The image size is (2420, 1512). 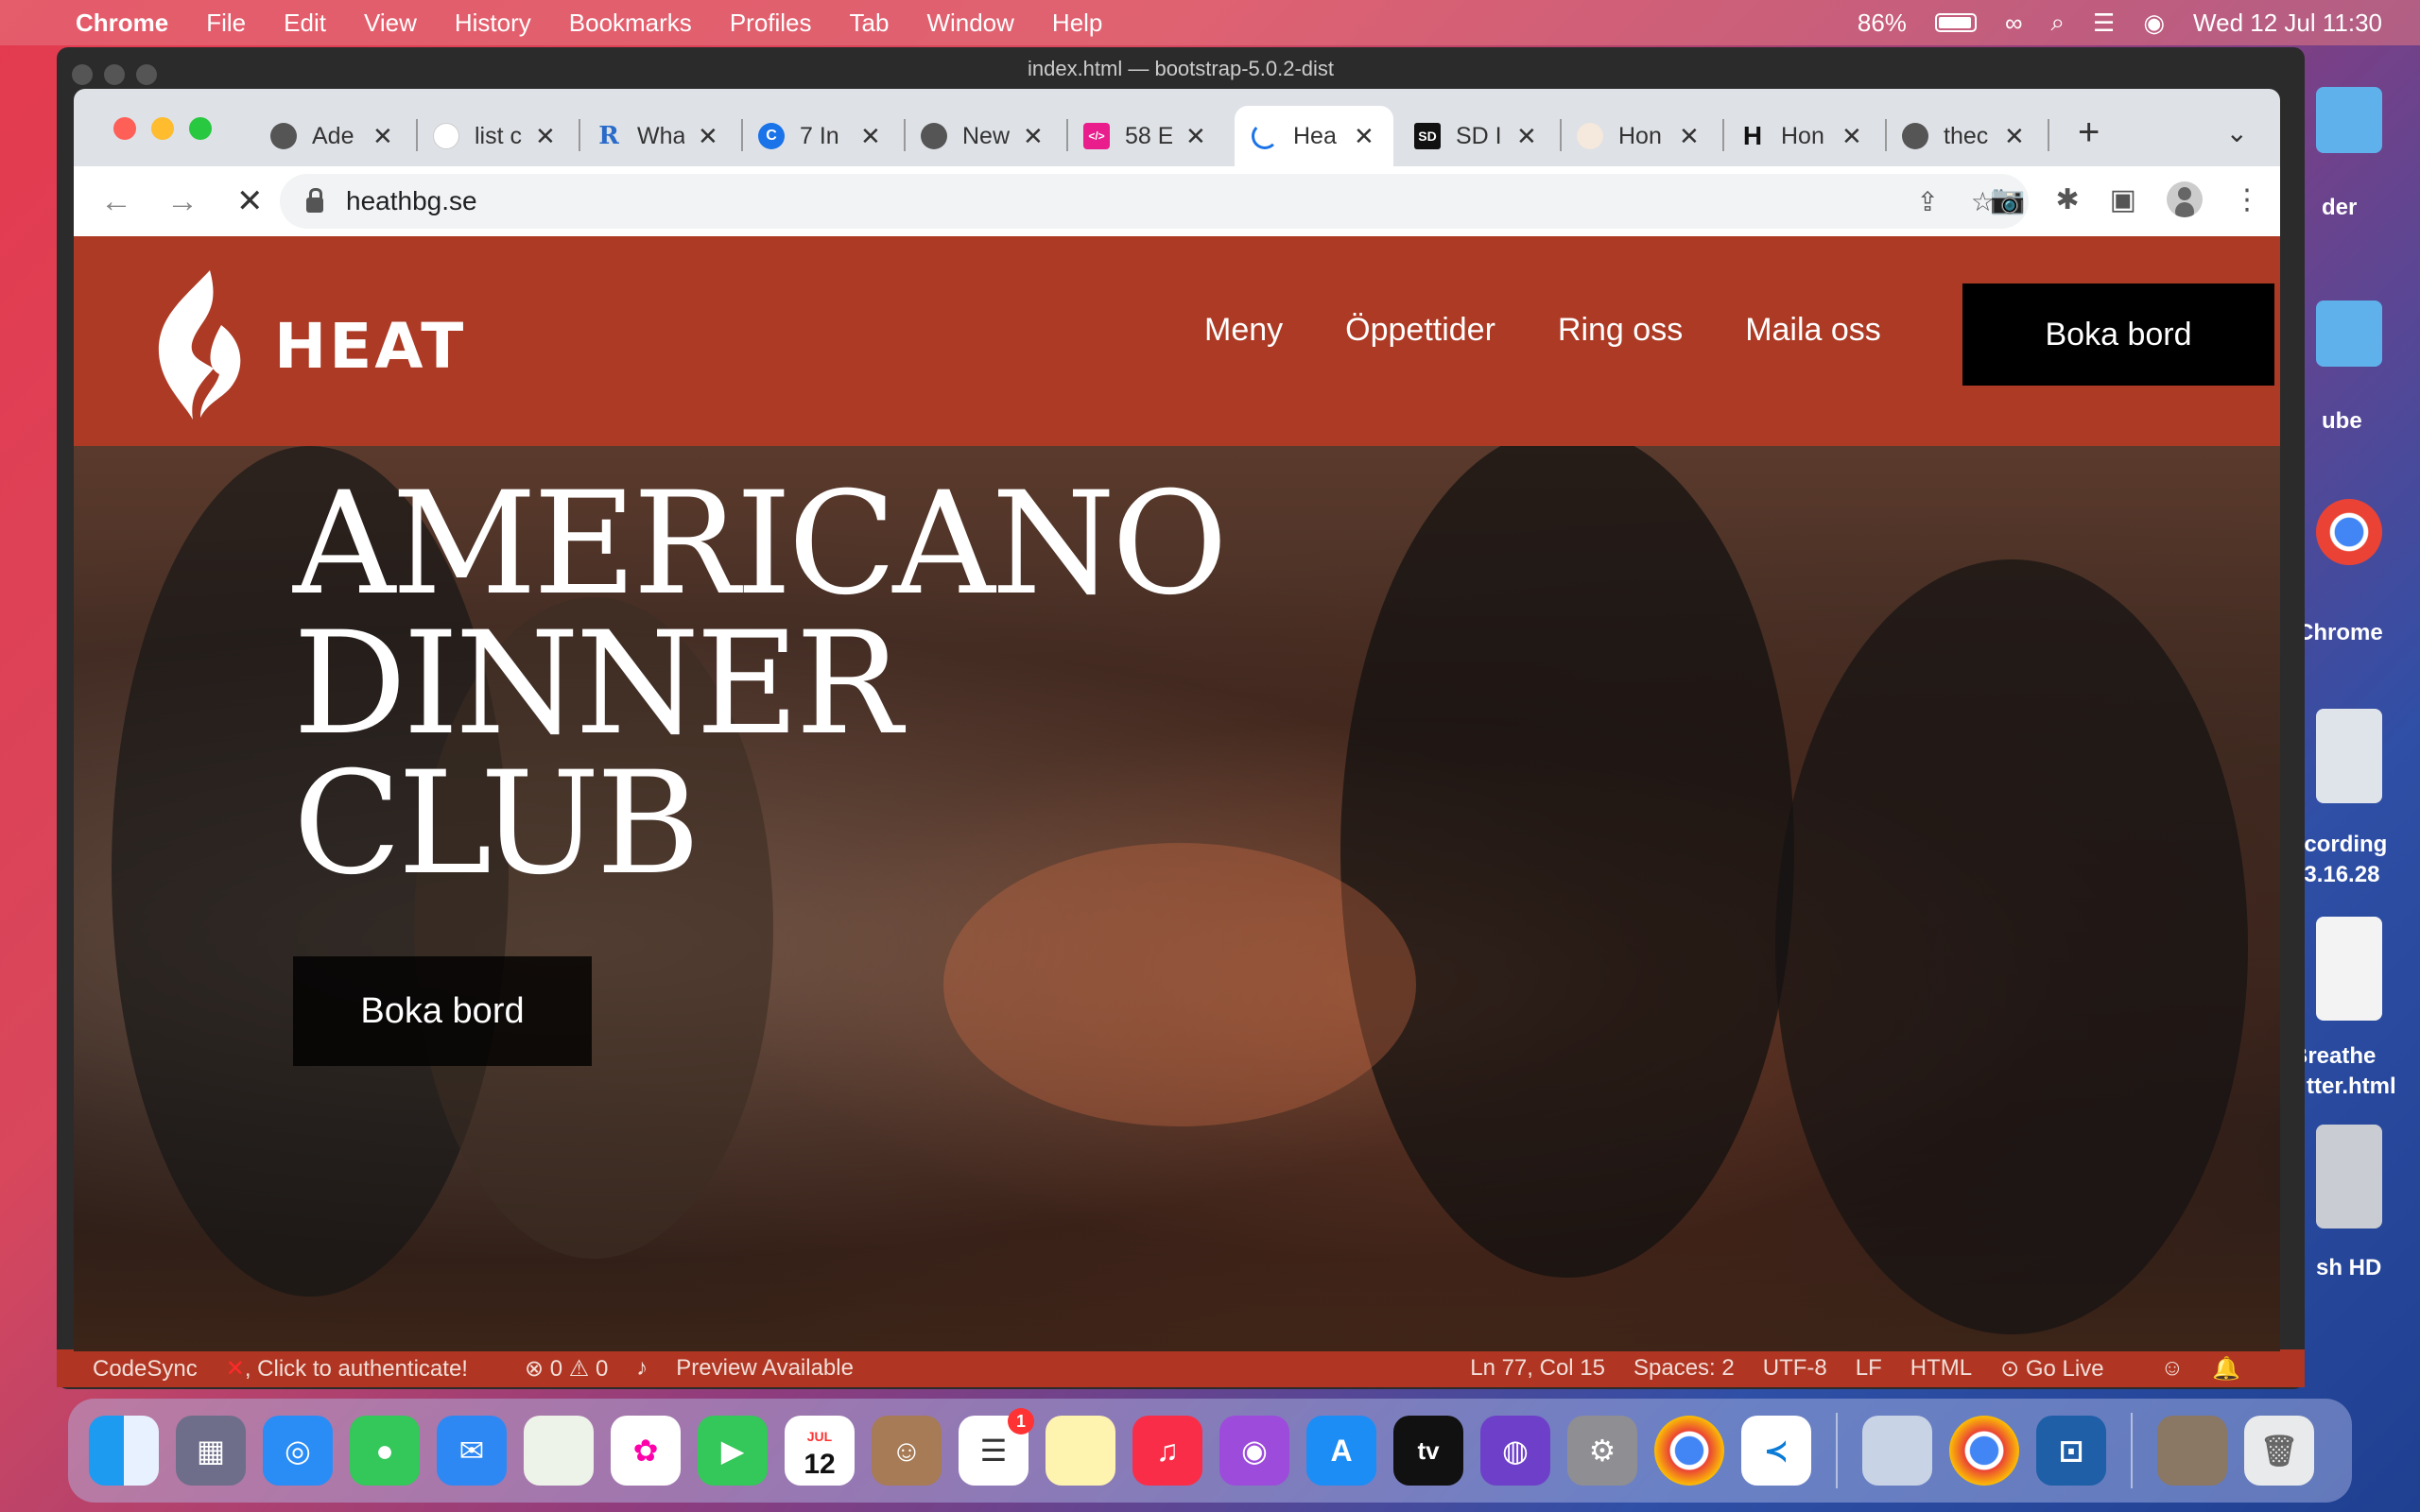 I want to click on profile-avatar, so click(x=2185, y=199).